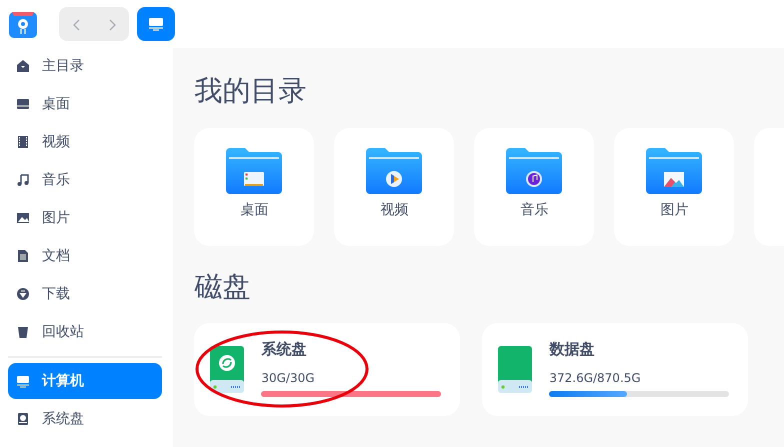 The height and width of the screenshot is (447, 784). I want to click on document-icon, so click(23, 256).